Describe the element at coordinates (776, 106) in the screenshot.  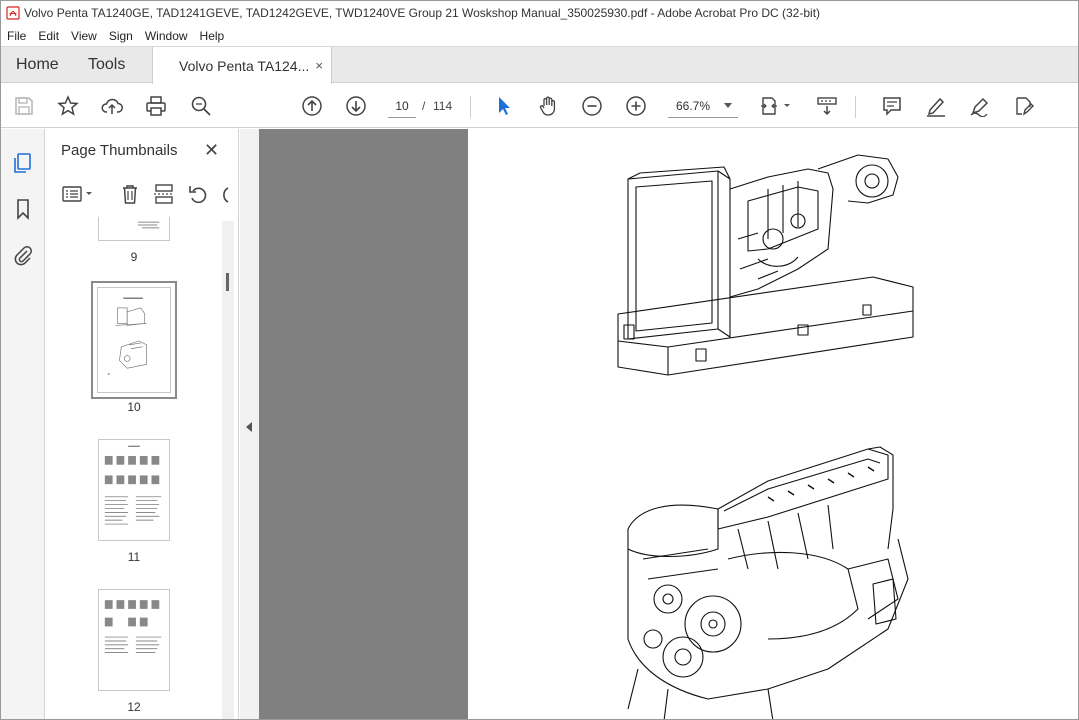
I see `page-fit-icon` at that location.